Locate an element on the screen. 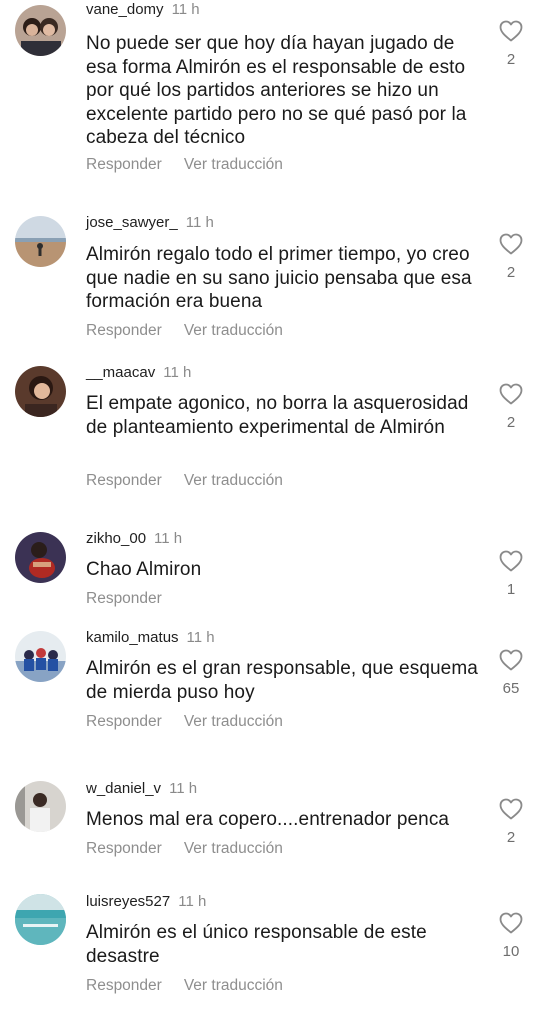  like-count: 1 is located at coordinates (511, 589).